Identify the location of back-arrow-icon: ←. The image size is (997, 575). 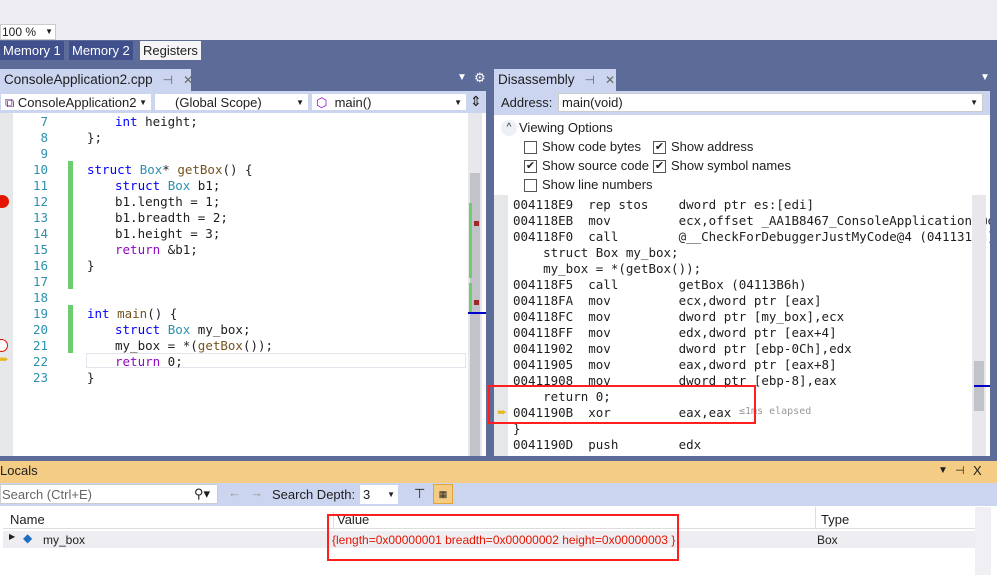
(234, 492).